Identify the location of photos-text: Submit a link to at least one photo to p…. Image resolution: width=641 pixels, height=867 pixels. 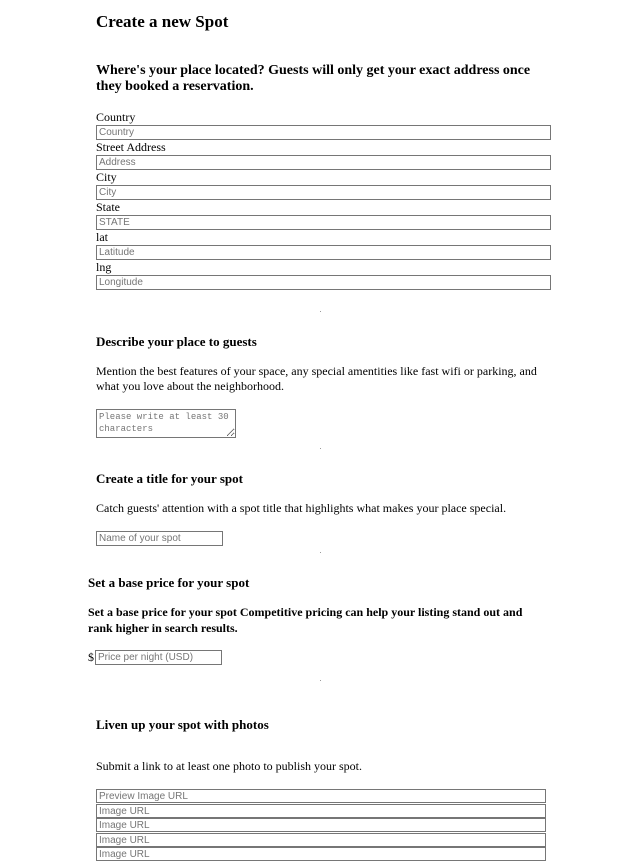
(229, 766).